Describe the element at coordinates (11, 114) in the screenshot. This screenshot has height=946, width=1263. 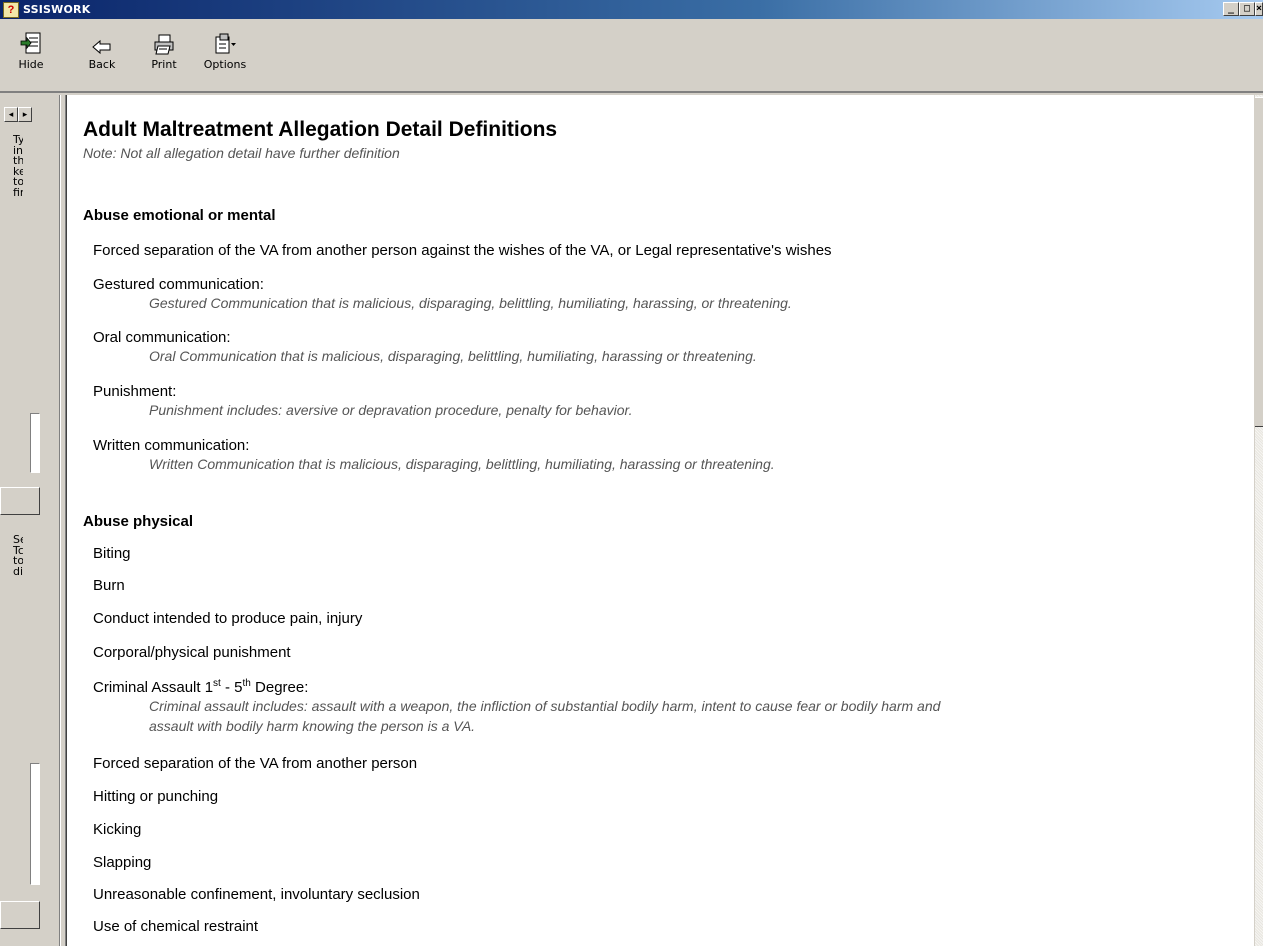
I see `tab-scroll-left-button: ◂` at that location.